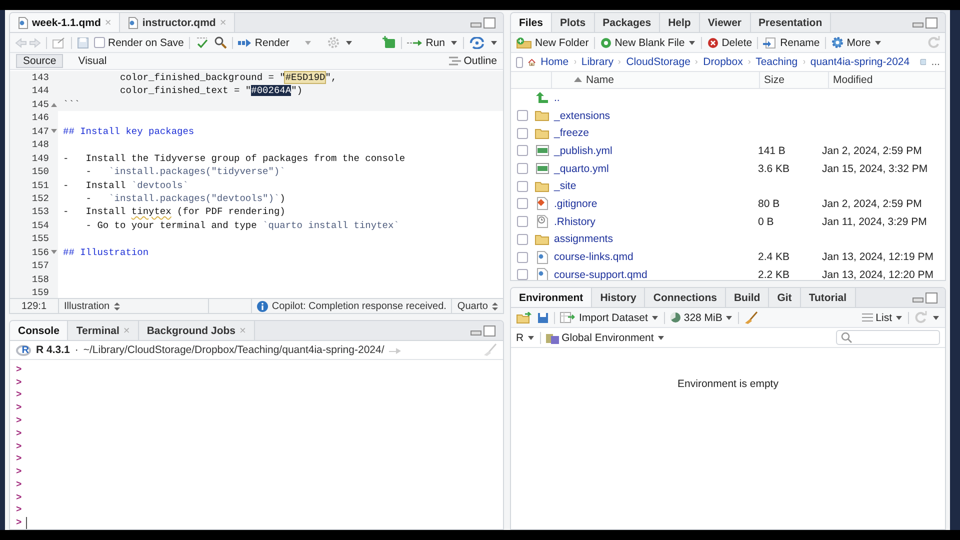 This screenshot has width=960, height=540. I want to click on size-column-header: Size, so click(793, 80).